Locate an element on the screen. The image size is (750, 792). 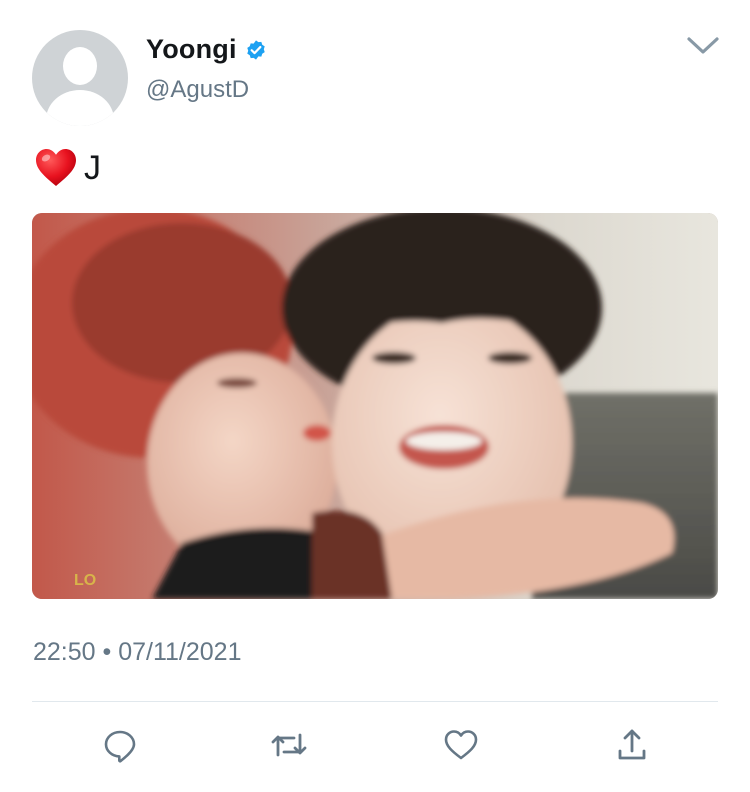
avatar-shoulders is located at coordinates (80, 108).